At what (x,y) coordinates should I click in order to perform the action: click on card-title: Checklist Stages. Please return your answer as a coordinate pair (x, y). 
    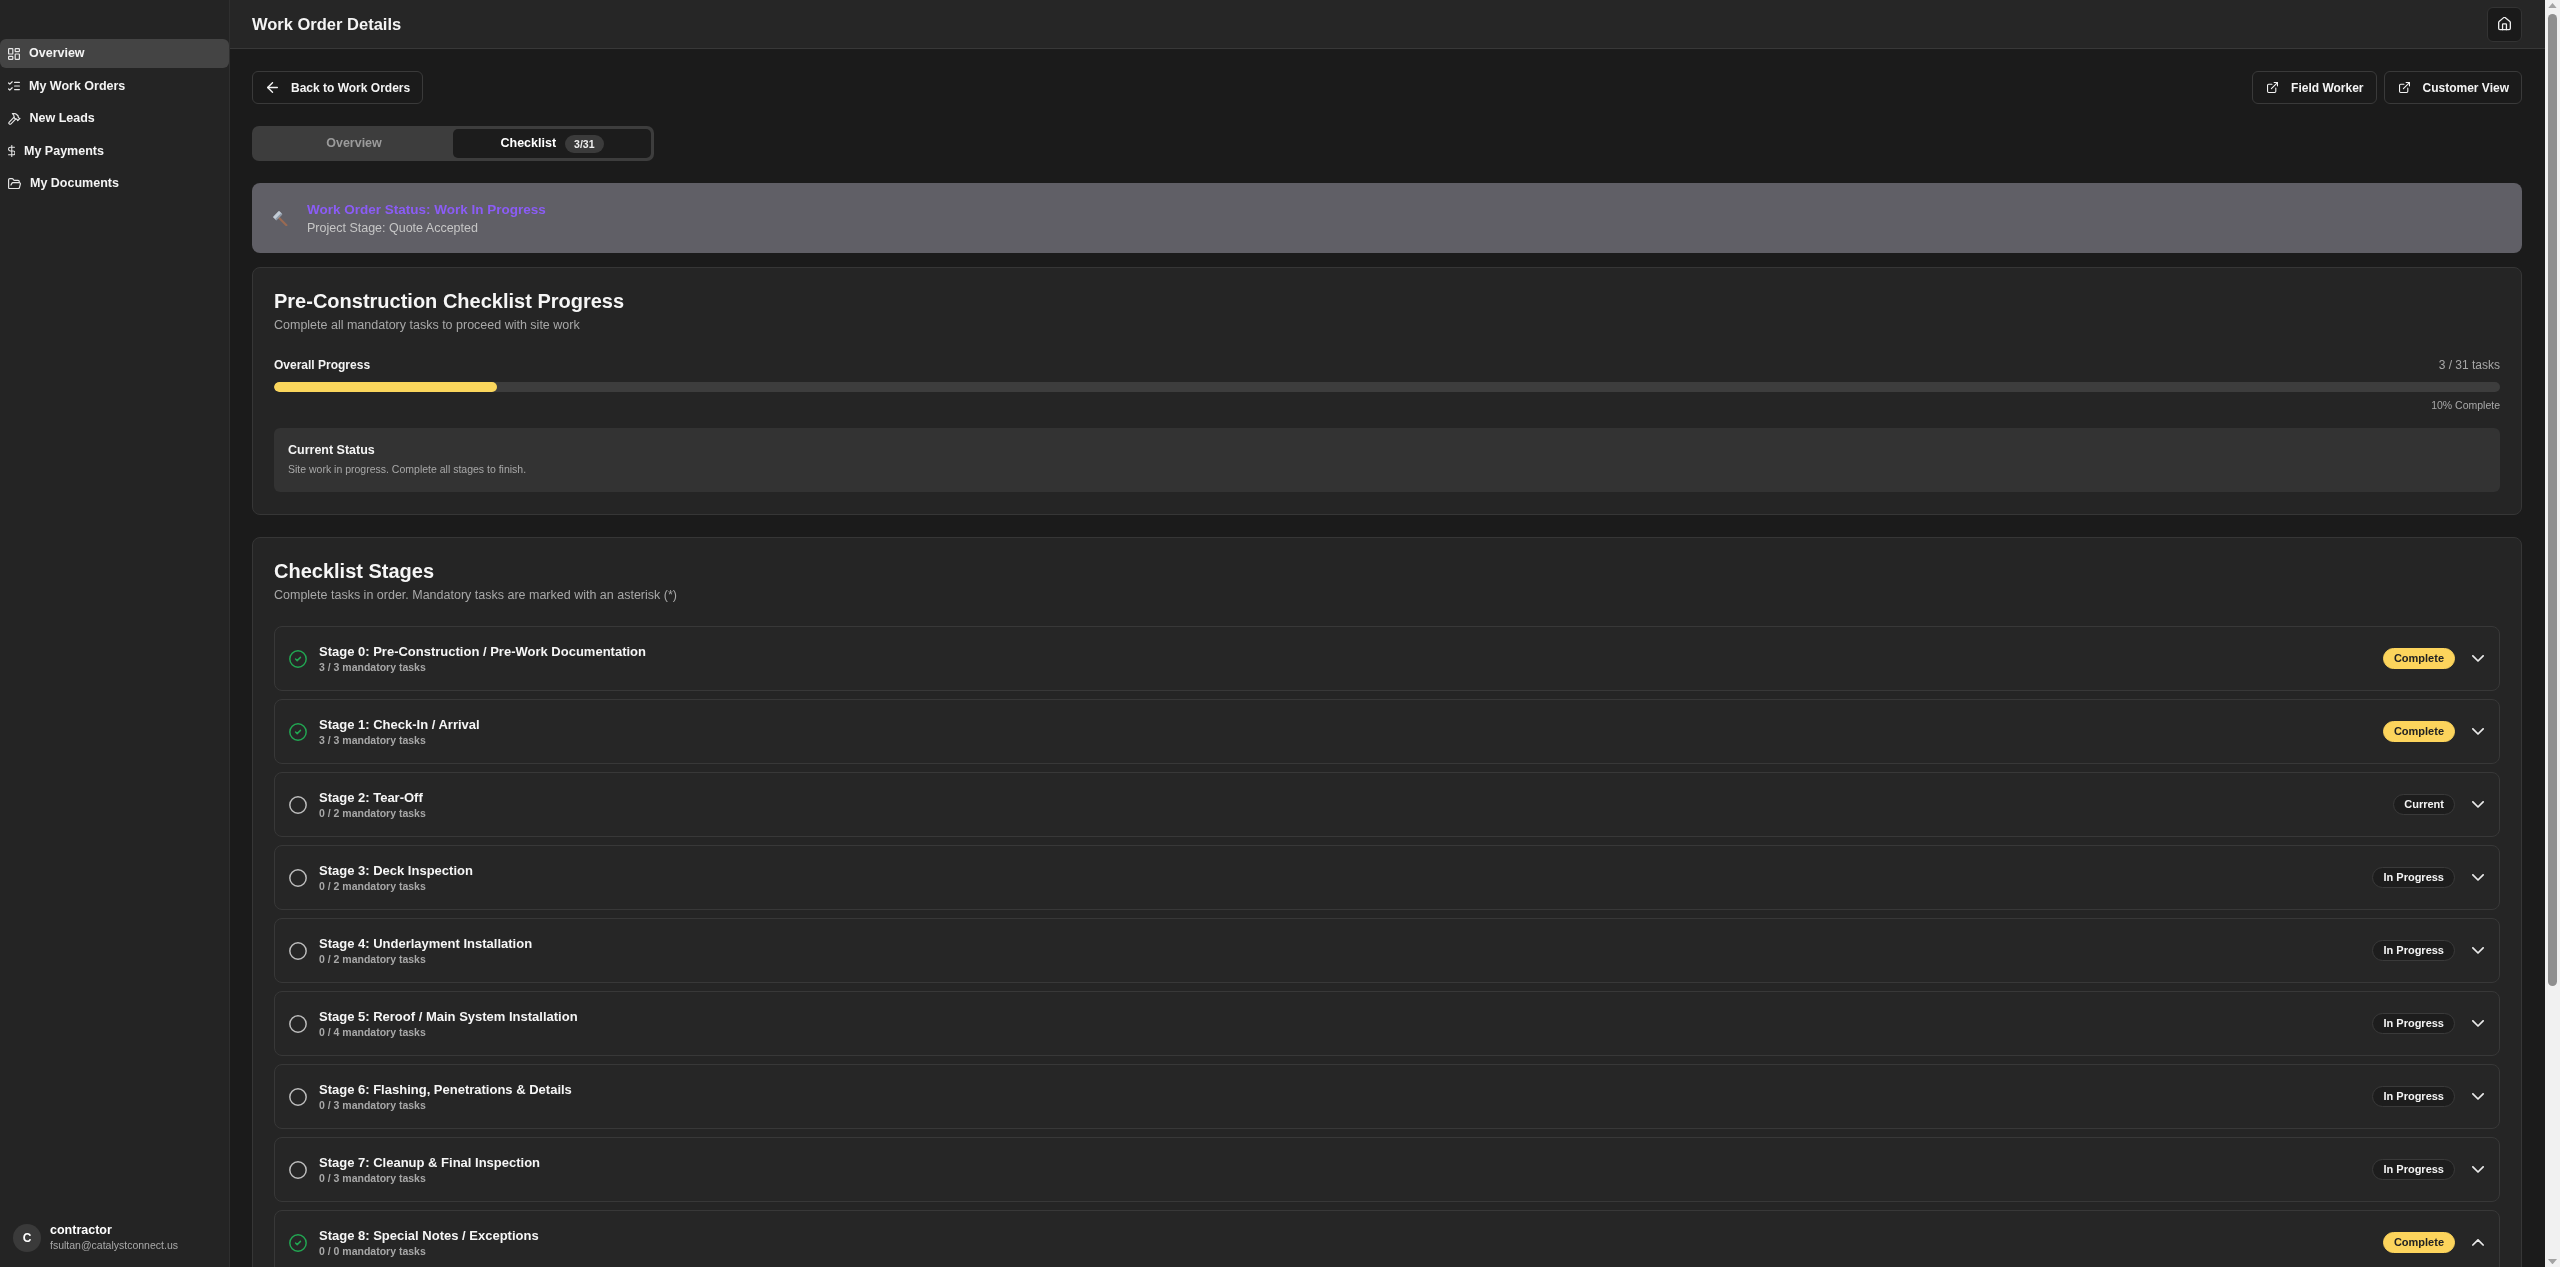
    Looking at the image, I should click on (355, 571).